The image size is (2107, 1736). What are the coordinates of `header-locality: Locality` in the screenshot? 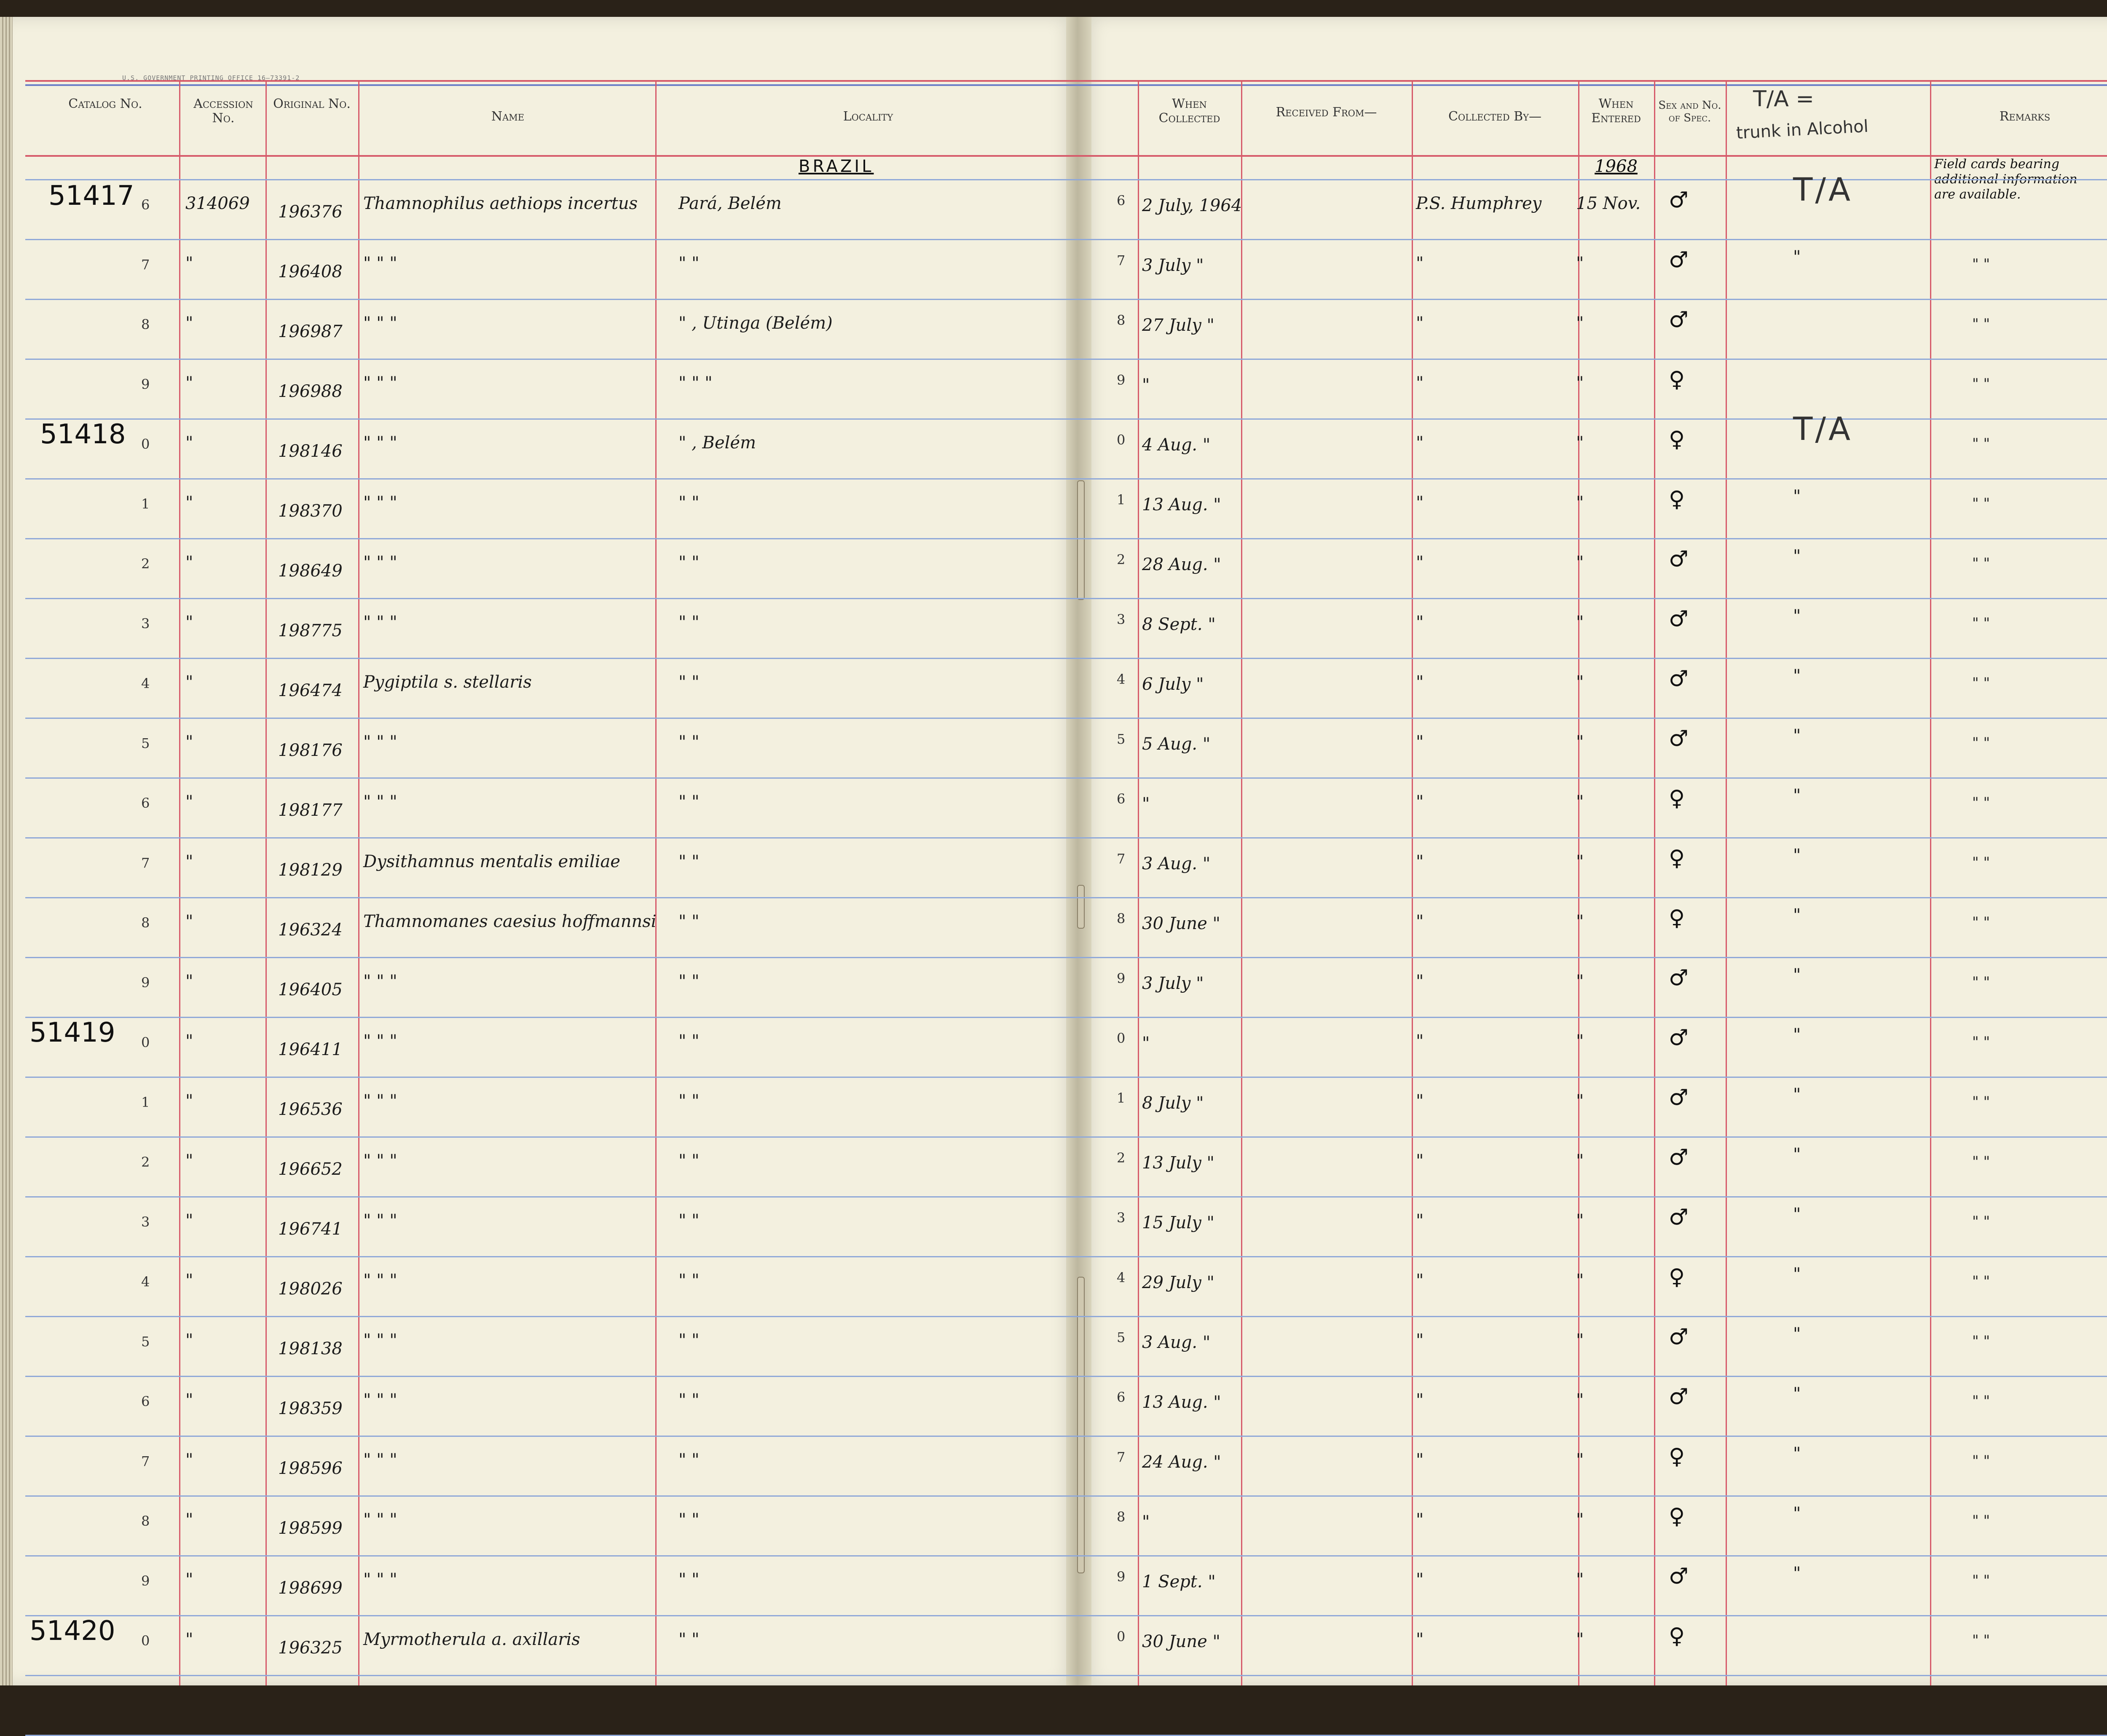 It's located at (868, 117).